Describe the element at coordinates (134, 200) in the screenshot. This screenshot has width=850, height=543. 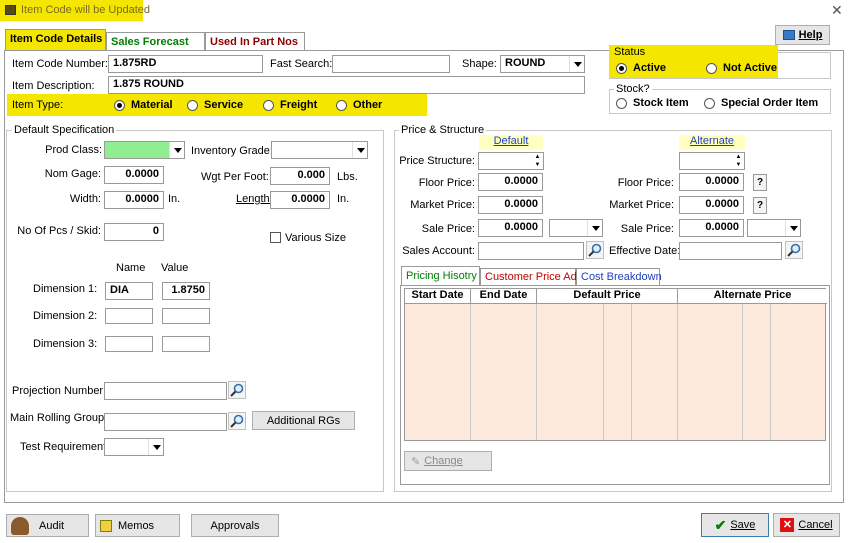
I see `width-input: 0.0000` at that location.